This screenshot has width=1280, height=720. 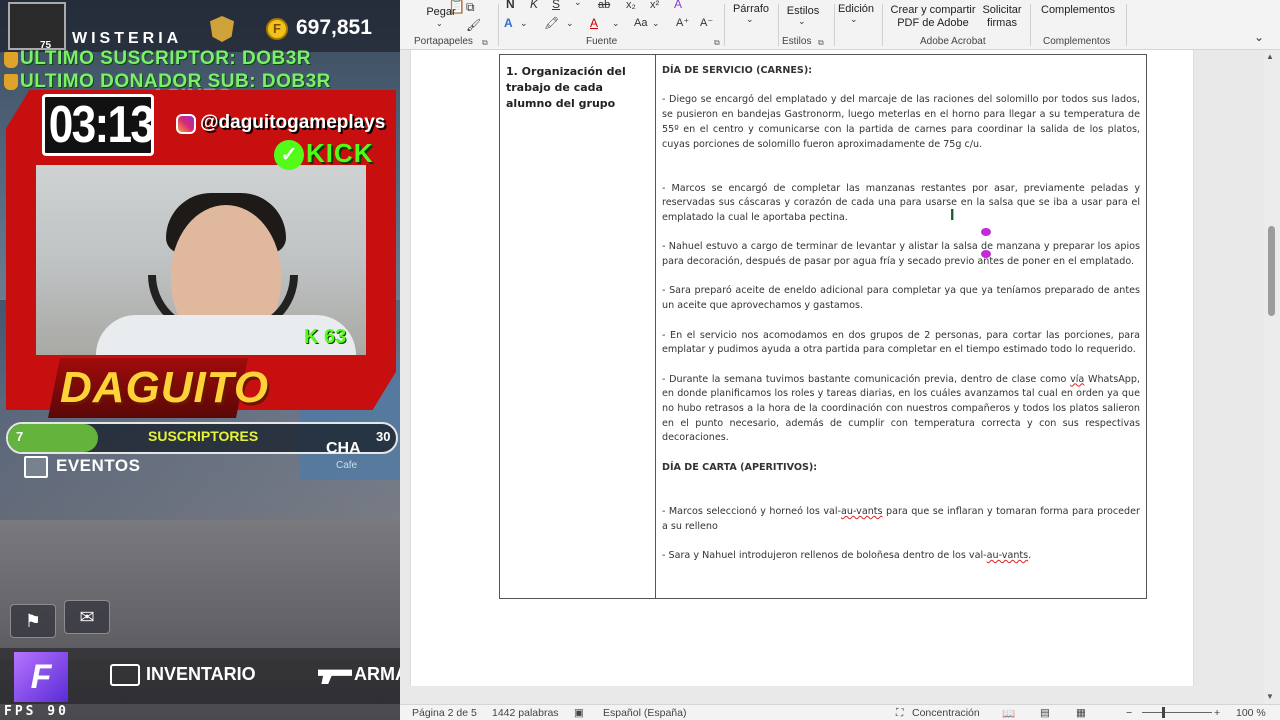 I want to click on strikethrough-button: ab, so click(x=604, y=5).